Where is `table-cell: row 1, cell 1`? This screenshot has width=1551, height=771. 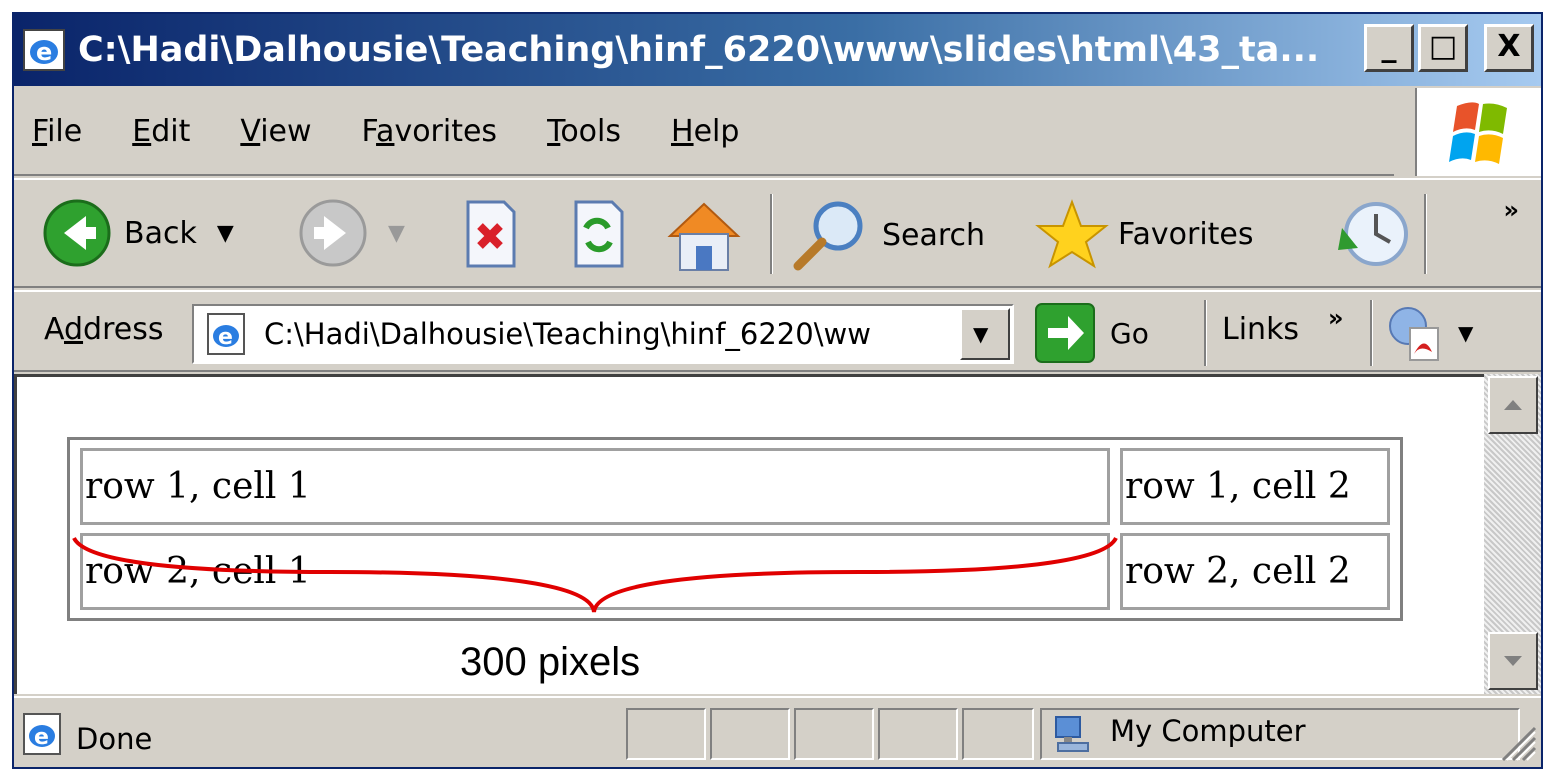 table-cell: row 1, cell 1 is located at coordinates (595, 486).